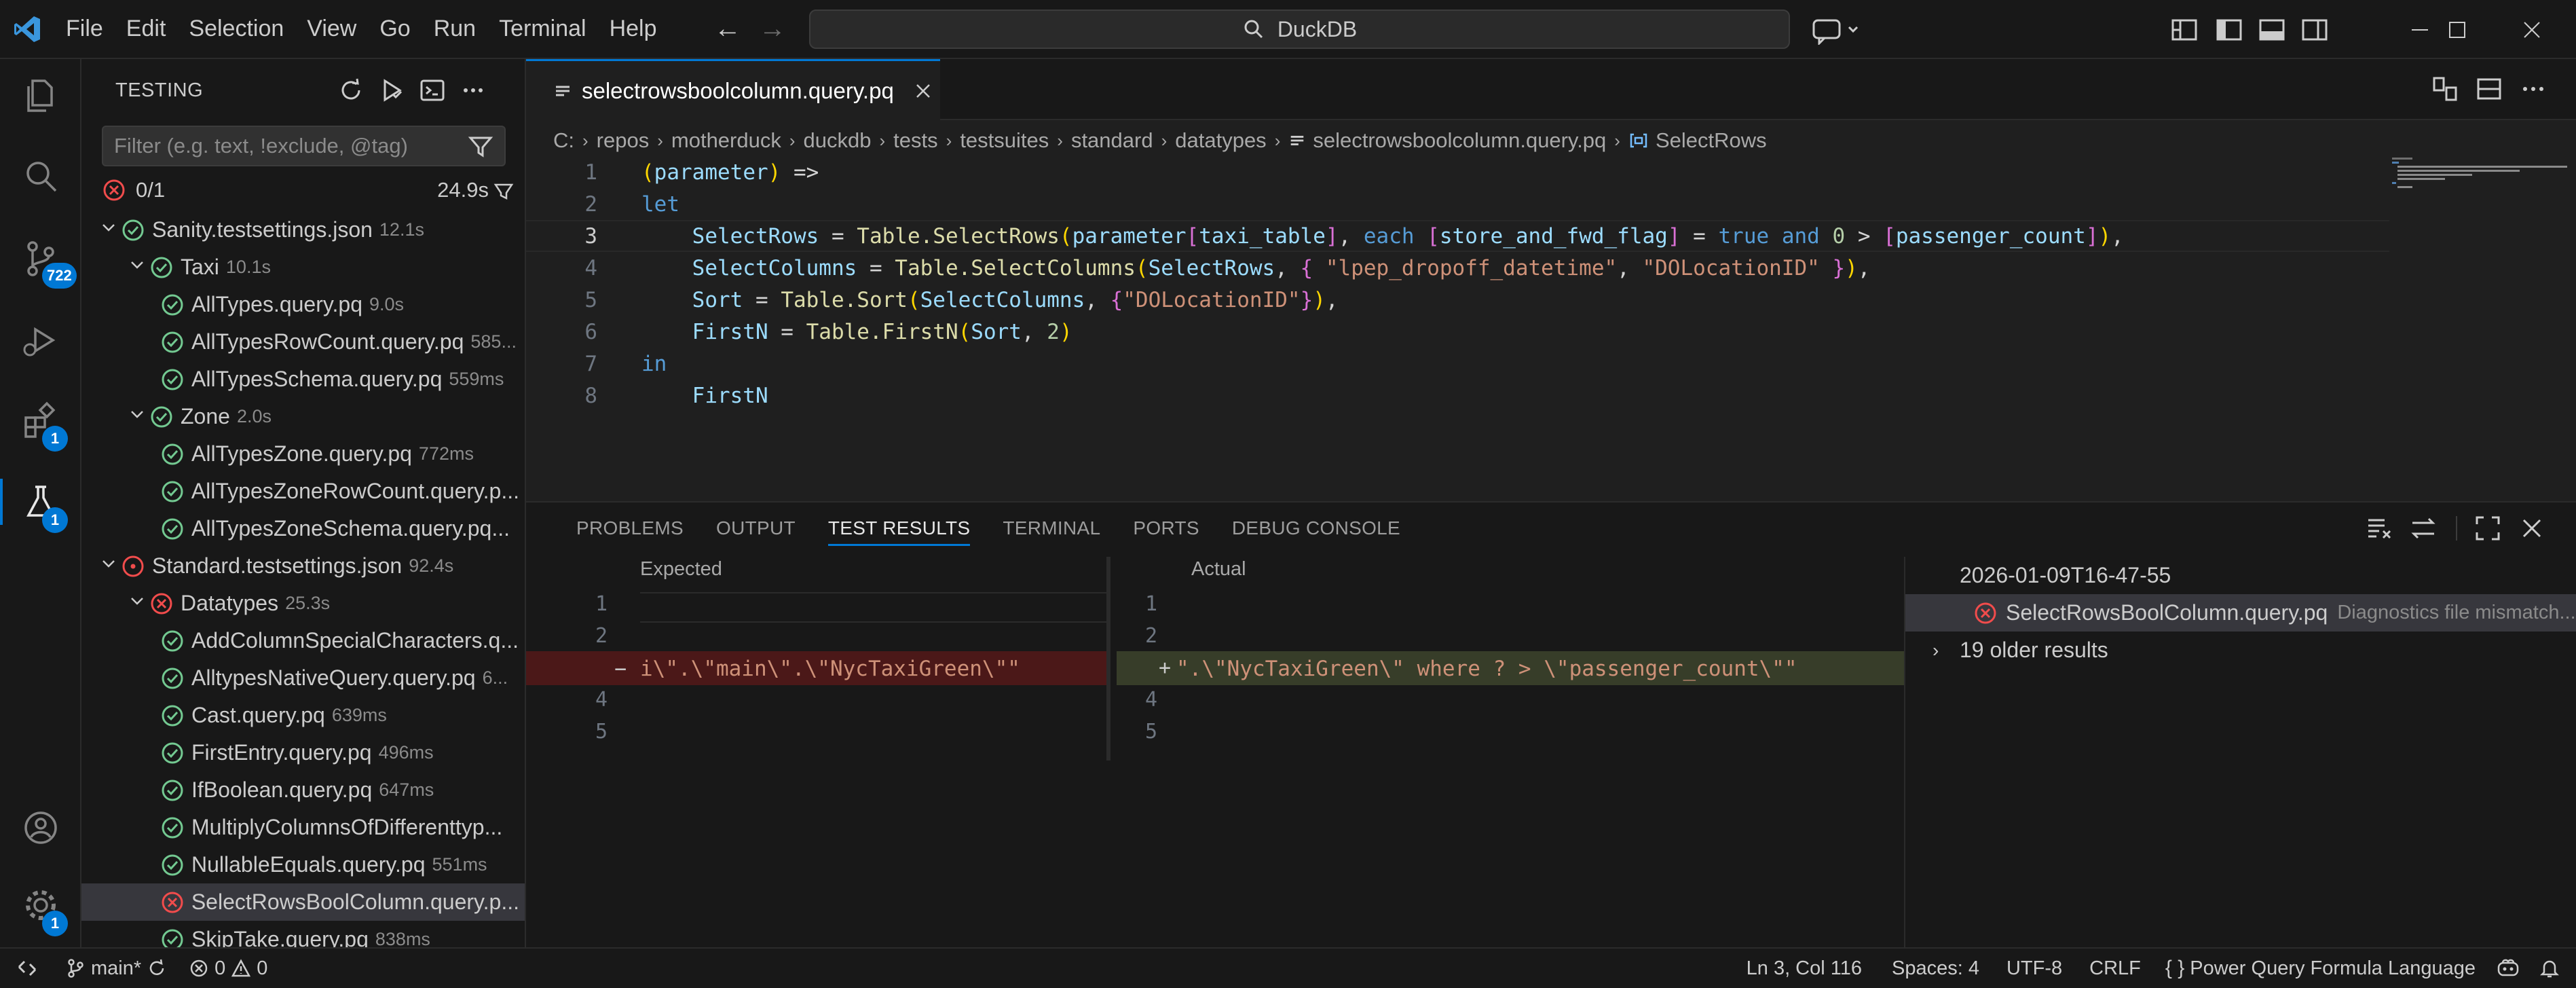 The width and height of the screenshot is (2576, 988). Describe the element at coordinates (41, 176) in the screenshot. I see `search-view-icon` at that location.